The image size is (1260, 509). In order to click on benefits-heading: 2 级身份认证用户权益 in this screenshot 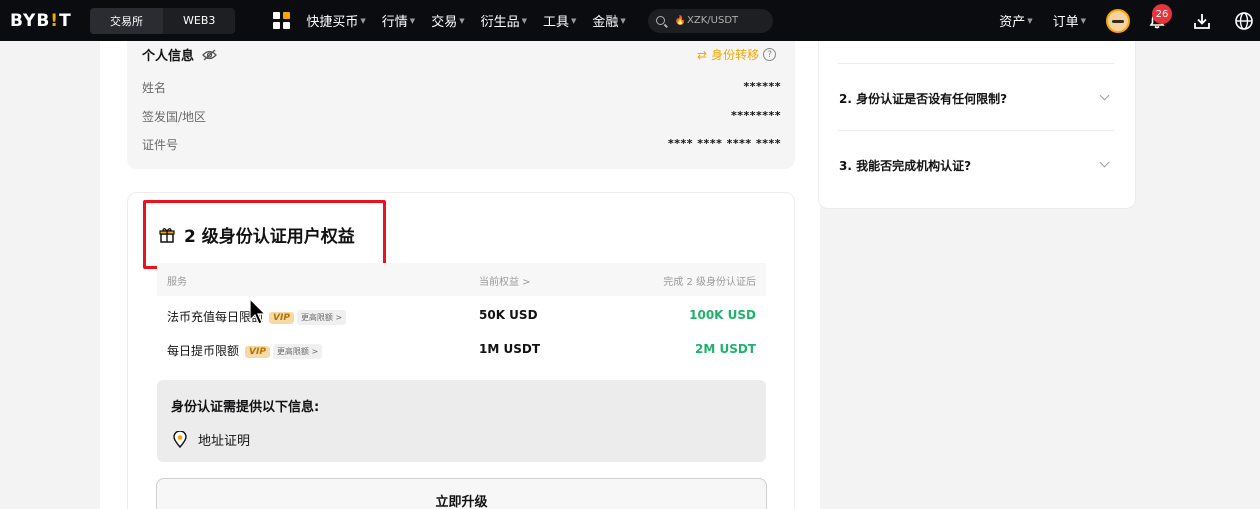, I will do `click(256, 234)`.